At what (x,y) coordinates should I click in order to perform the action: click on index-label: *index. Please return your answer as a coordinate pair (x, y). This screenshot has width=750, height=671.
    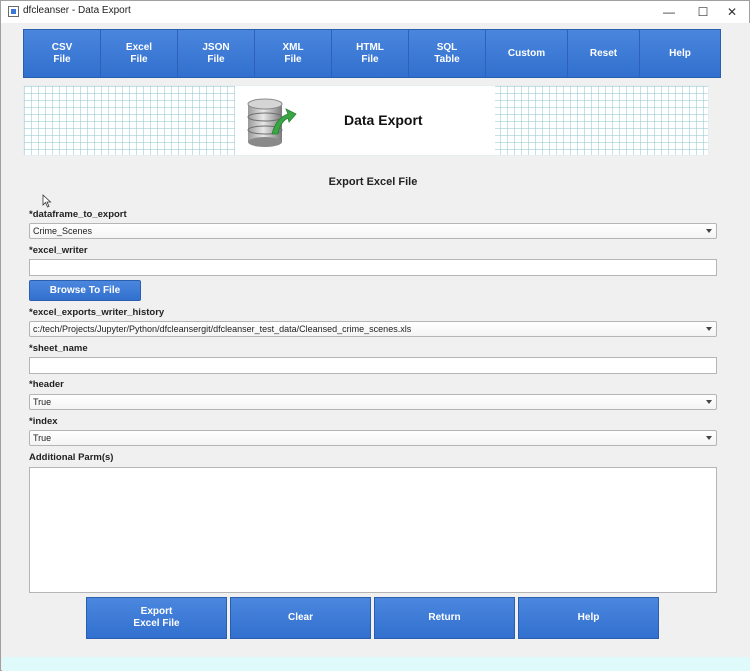
    Looking at the image, I should click on (43, 421).